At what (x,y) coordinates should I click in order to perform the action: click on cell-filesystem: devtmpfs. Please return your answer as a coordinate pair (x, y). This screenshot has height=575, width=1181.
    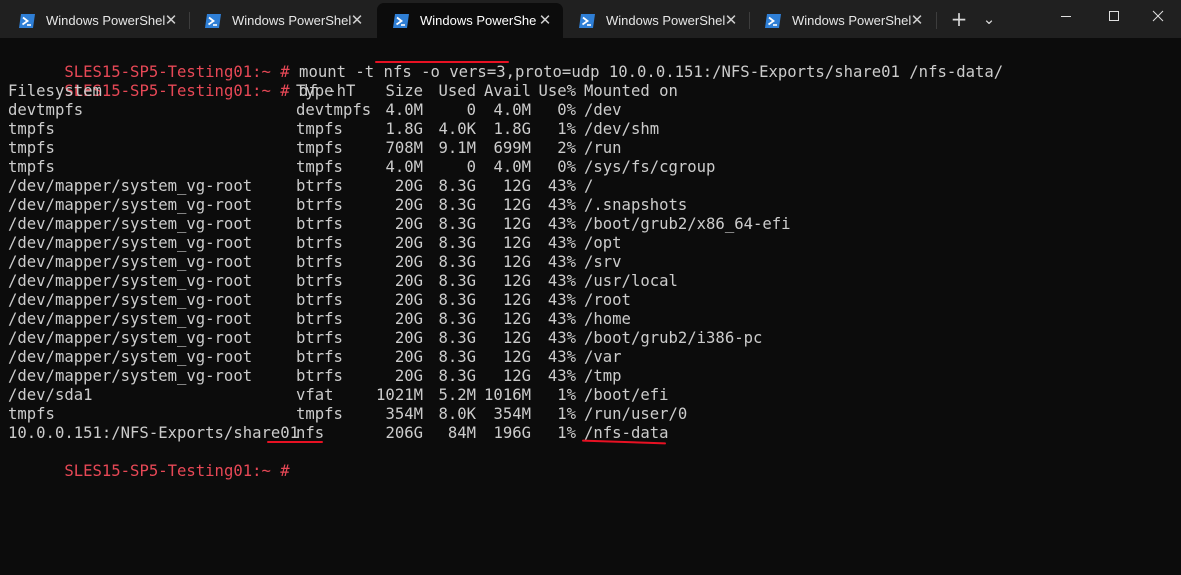
    Looking at the image, I should click on (46, 110).